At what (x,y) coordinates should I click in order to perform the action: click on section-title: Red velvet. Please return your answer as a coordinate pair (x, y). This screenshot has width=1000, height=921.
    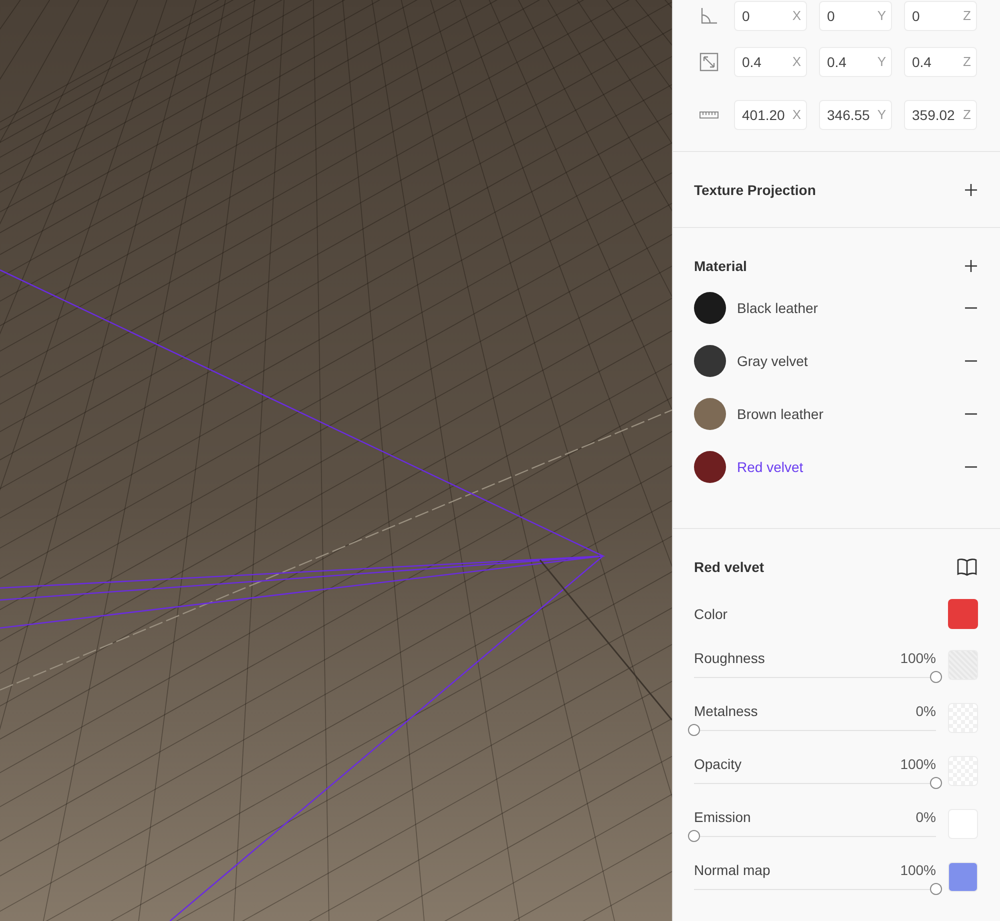
    Looking at the image, I should click on (729, 566).